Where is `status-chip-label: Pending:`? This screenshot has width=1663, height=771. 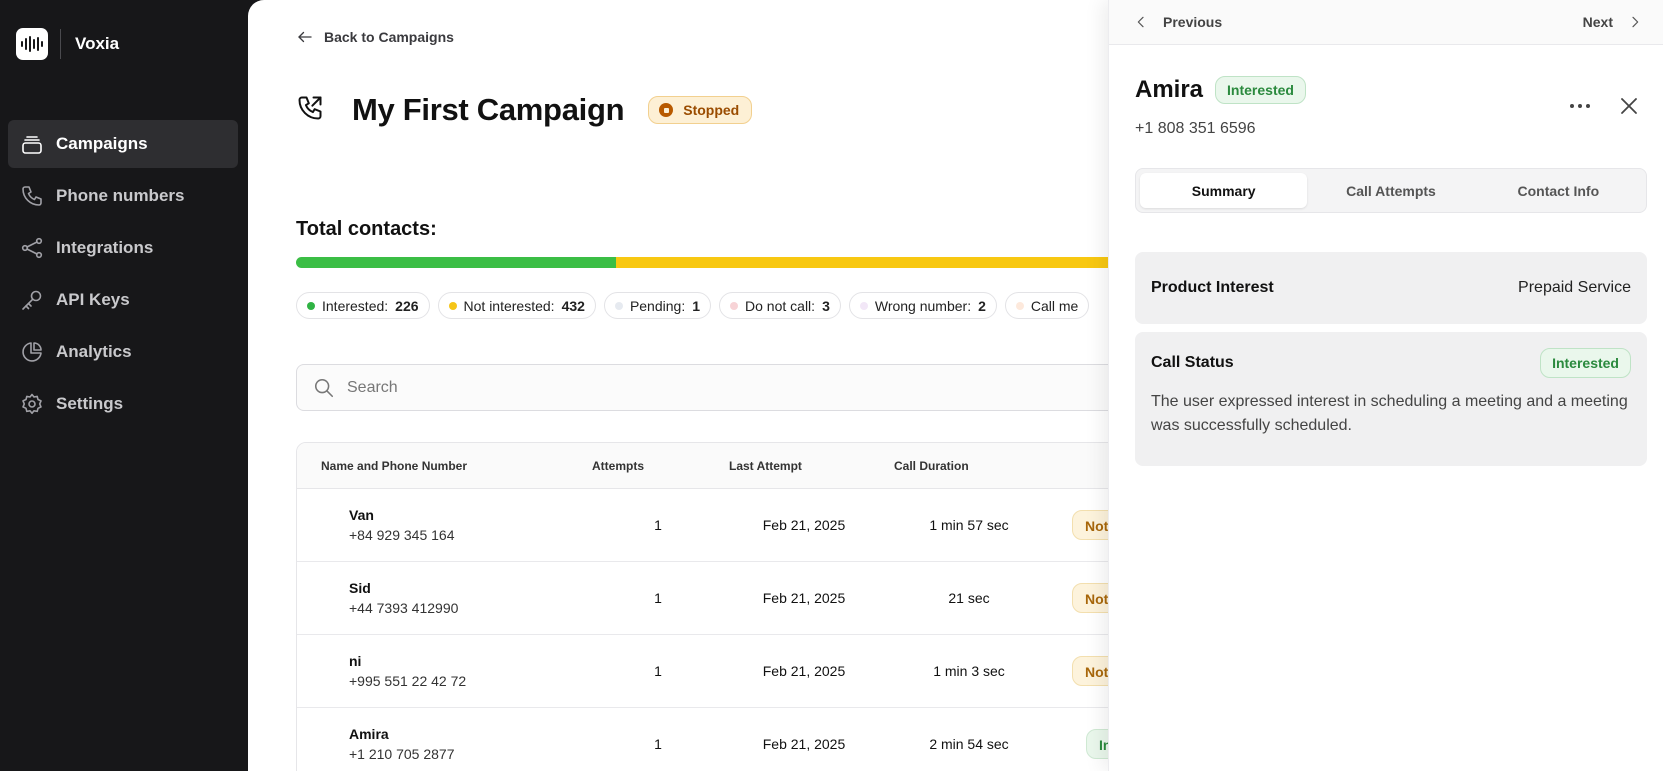
status-chip-label: Pending: is located at coordinates (657, 305).